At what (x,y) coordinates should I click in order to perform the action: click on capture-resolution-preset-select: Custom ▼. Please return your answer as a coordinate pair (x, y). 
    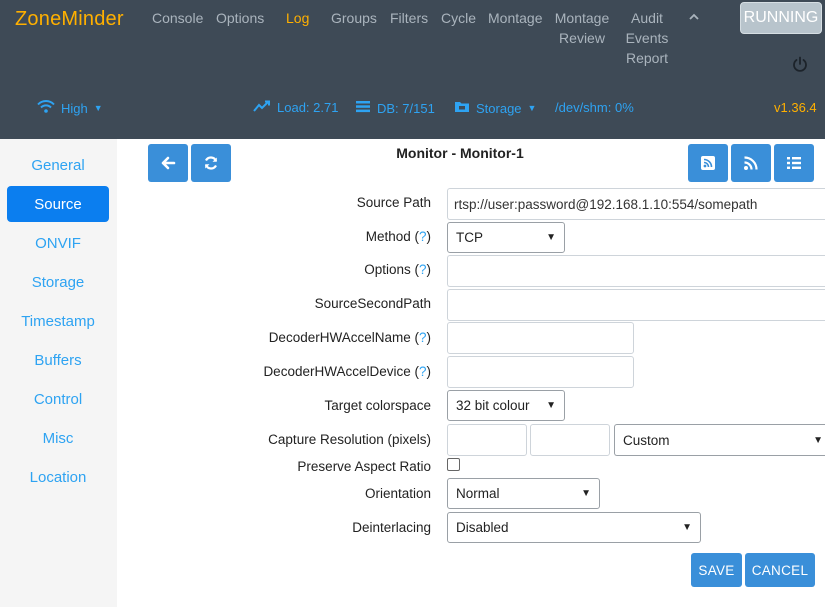
    Looking at the image, I should click on (719, 440).